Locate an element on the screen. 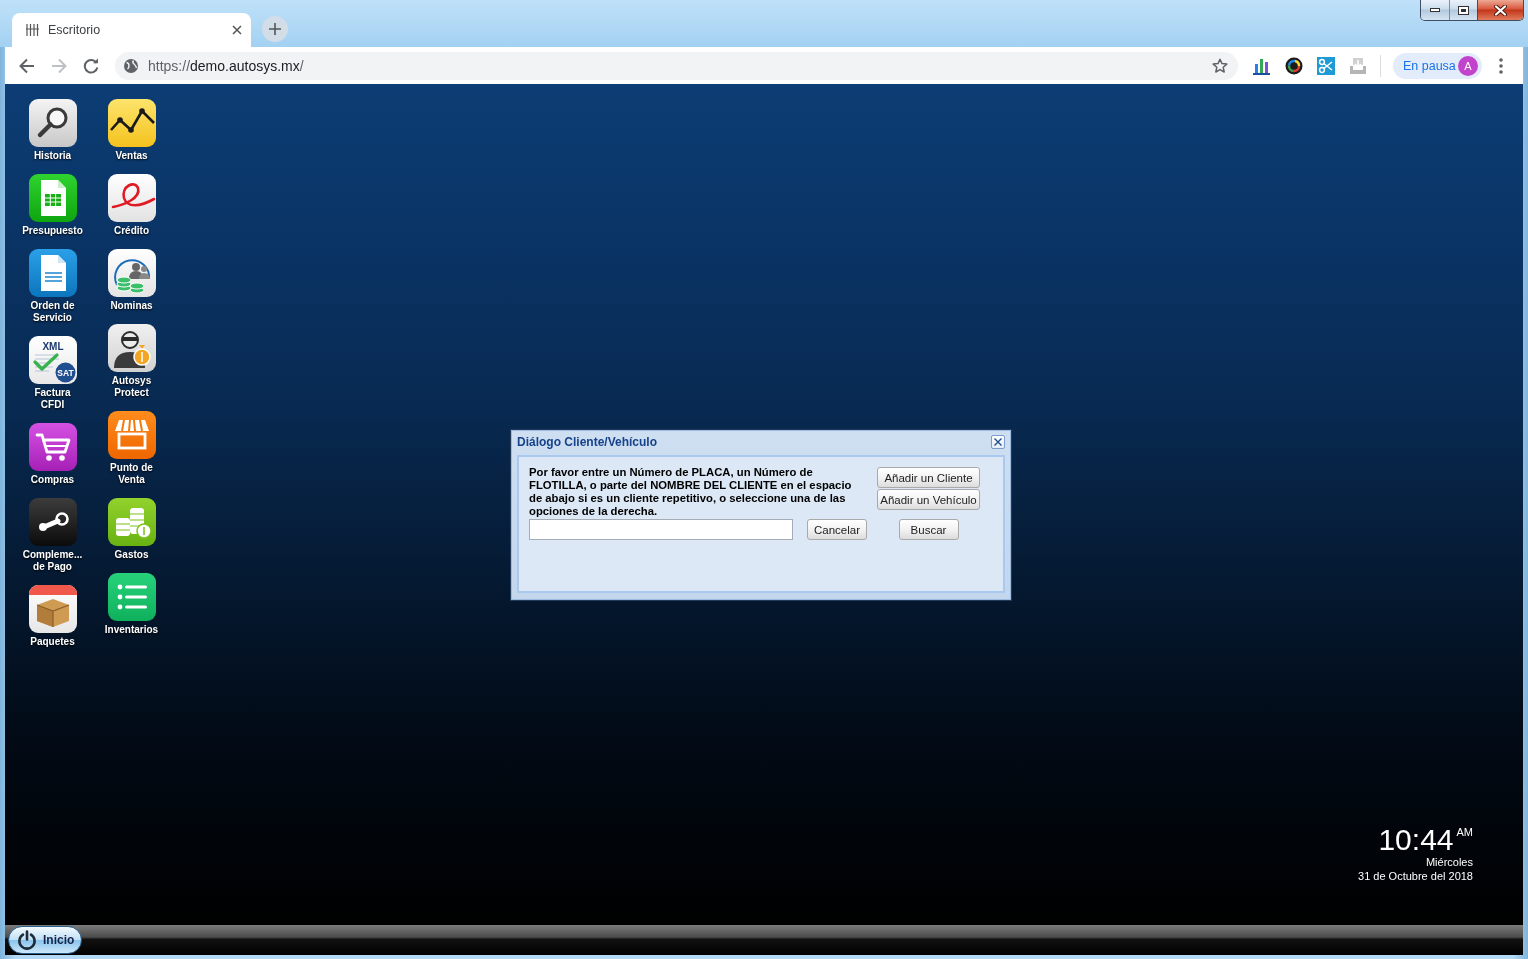 The height and width of the screenshot is (959, 1528). bars-icon is located at coordinates (32, 30).